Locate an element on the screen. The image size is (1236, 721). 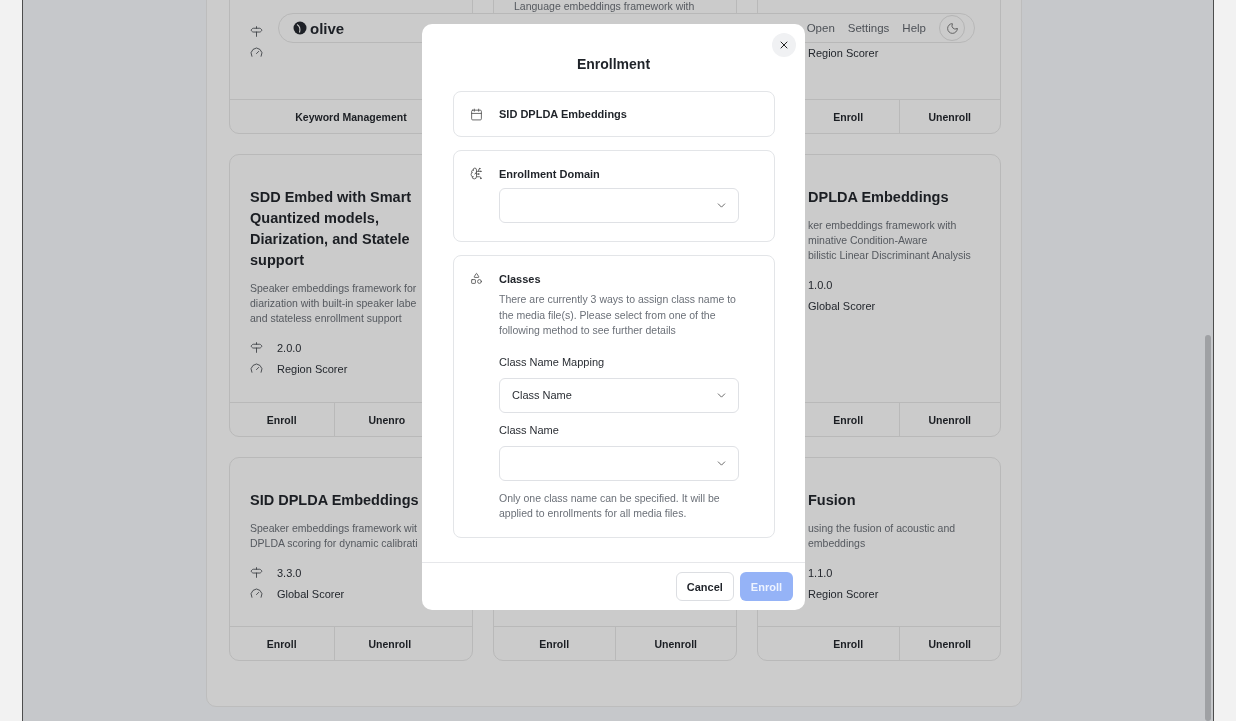
section-title: Enrollment Domain is located at coordinates (550, 174).